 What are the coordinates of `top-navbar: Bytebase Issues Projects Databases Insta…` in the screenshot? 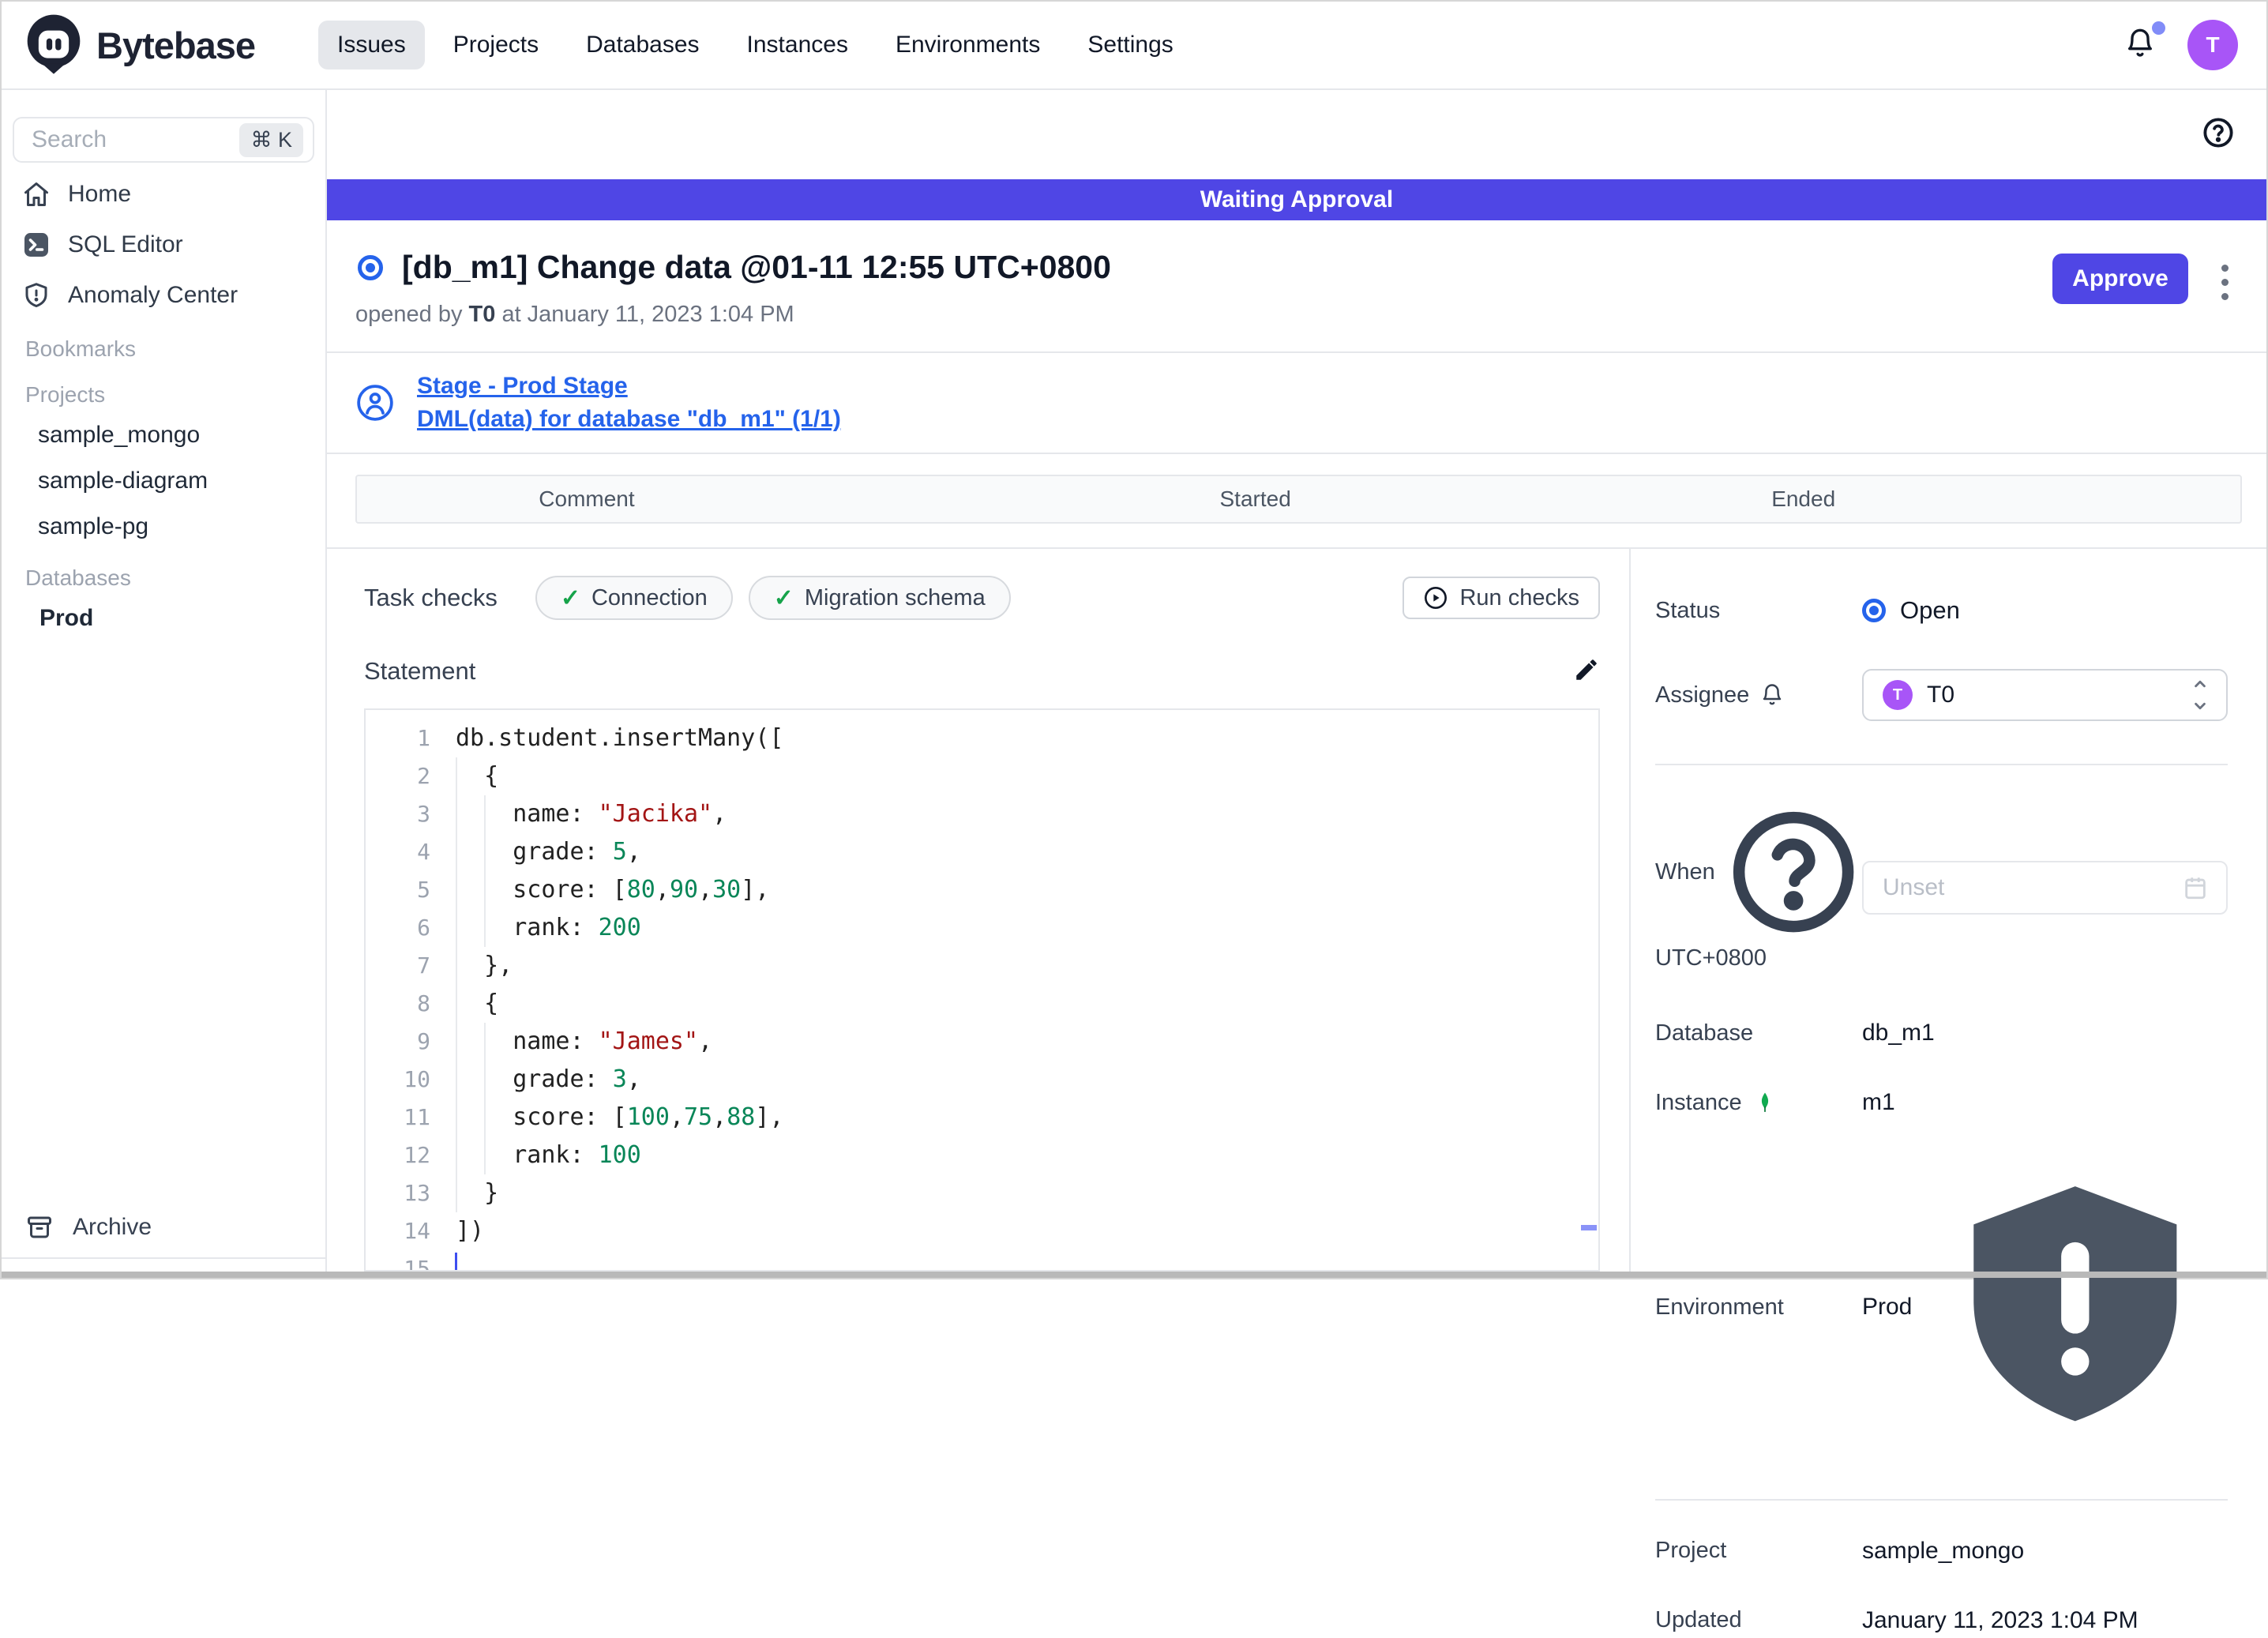 It's located at (1134, 46).